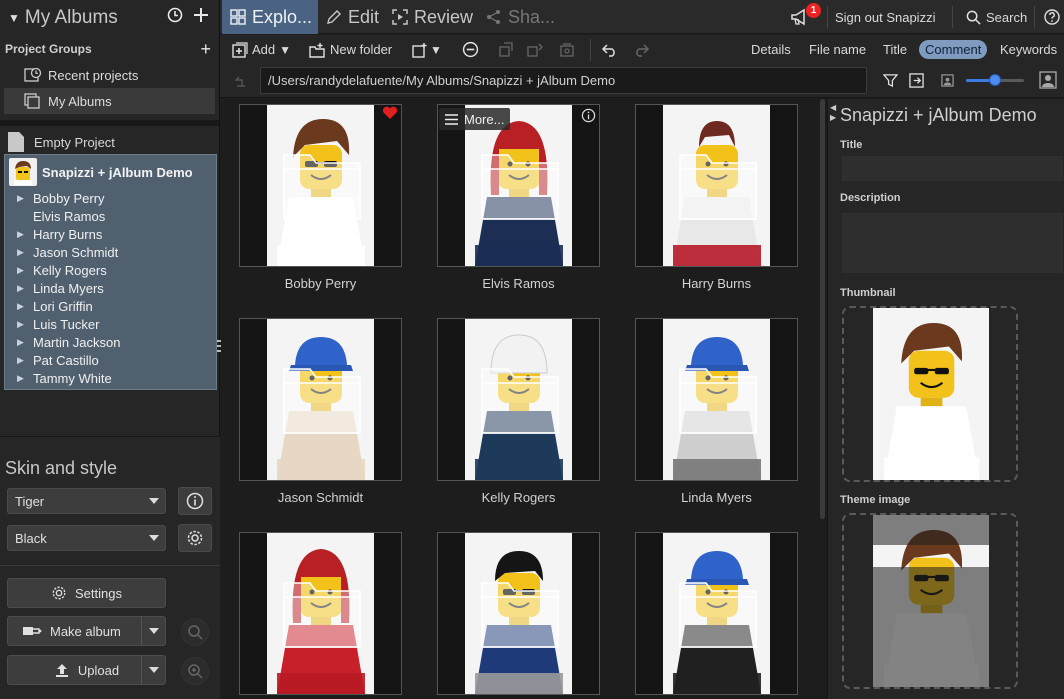 The image size is (1064, 699). I want to click on theme-image-dropzone, so click(930, 601).